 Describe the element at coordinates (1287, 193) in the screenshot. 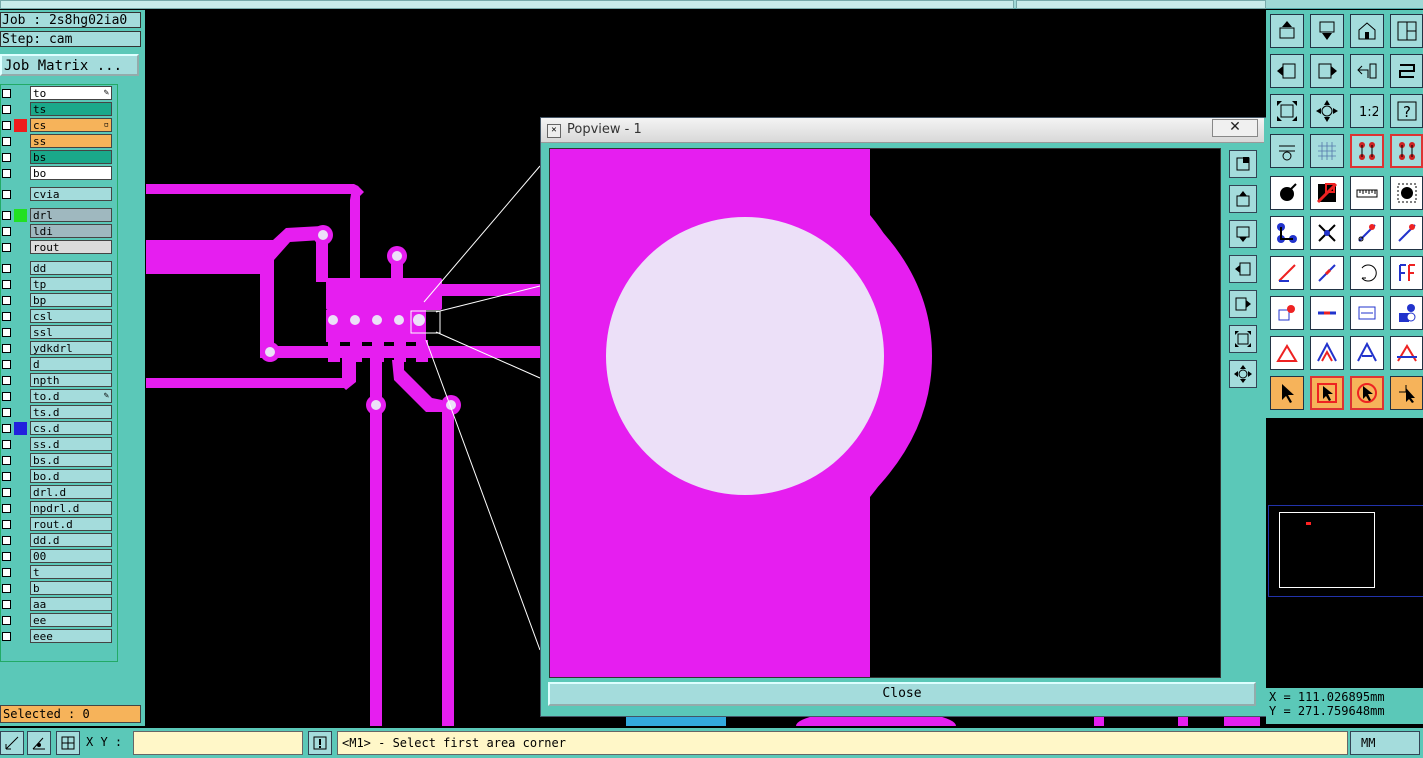

I see `pad-icon` at that location.